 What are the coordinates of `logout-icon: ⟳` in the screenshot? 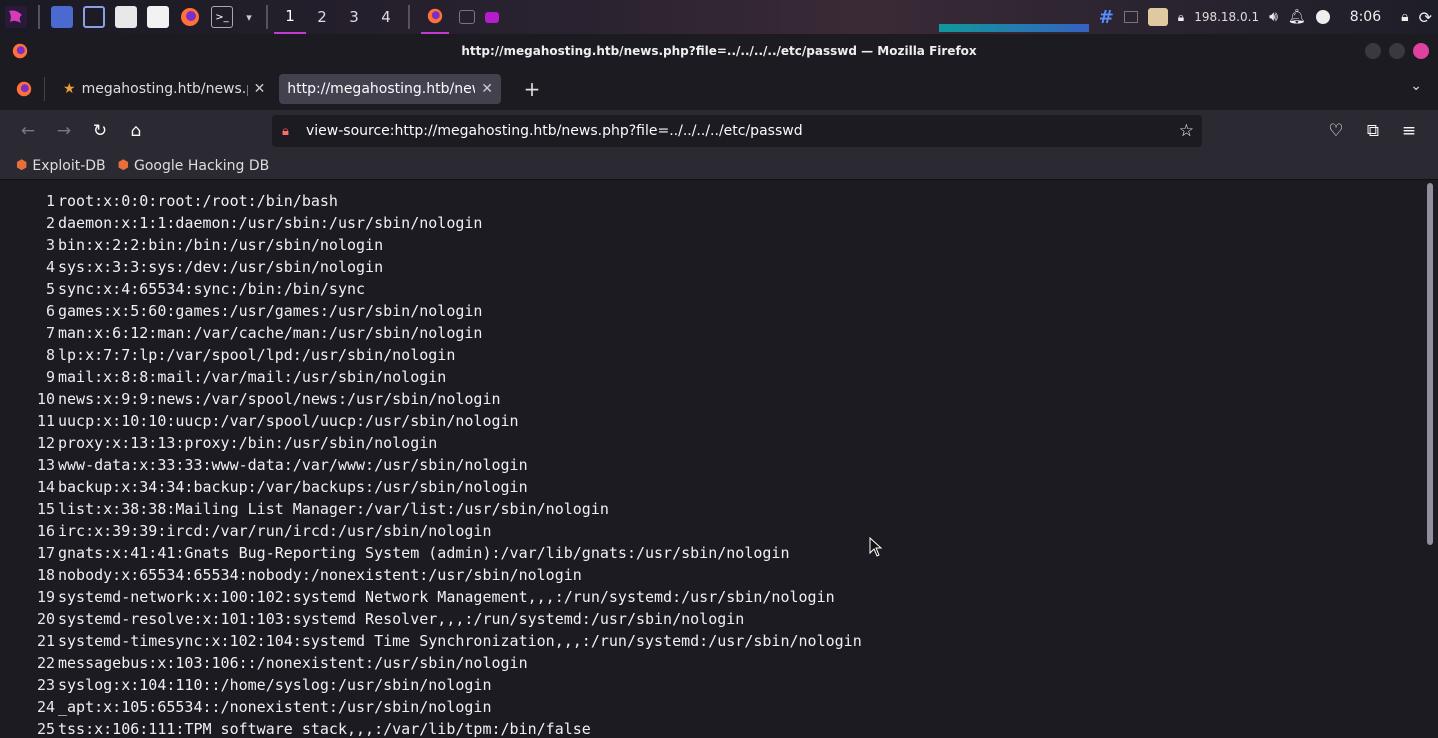 It's located at (1425, 17).